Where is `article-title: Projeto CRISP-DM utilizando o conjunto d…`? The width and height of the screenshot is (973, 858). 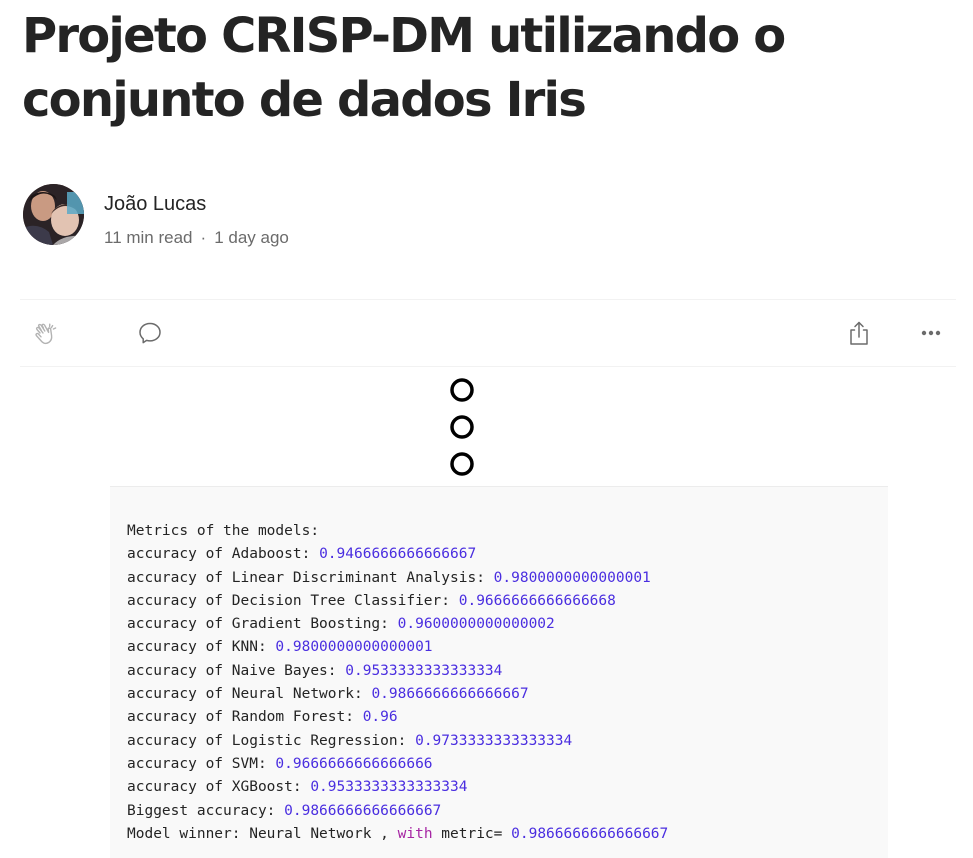 article-title: Projeto CRISP-DM utilizando o conjunto d… is located at coordinates (404, 68).